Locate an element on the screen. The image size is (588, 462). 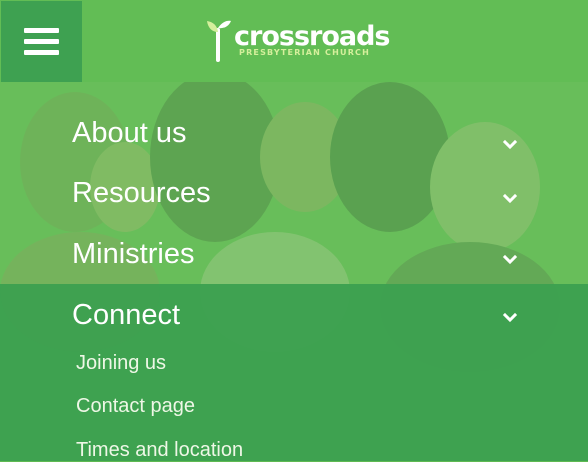
submenu-link-joining-us: Joining us is located at coordinates (121, 363).